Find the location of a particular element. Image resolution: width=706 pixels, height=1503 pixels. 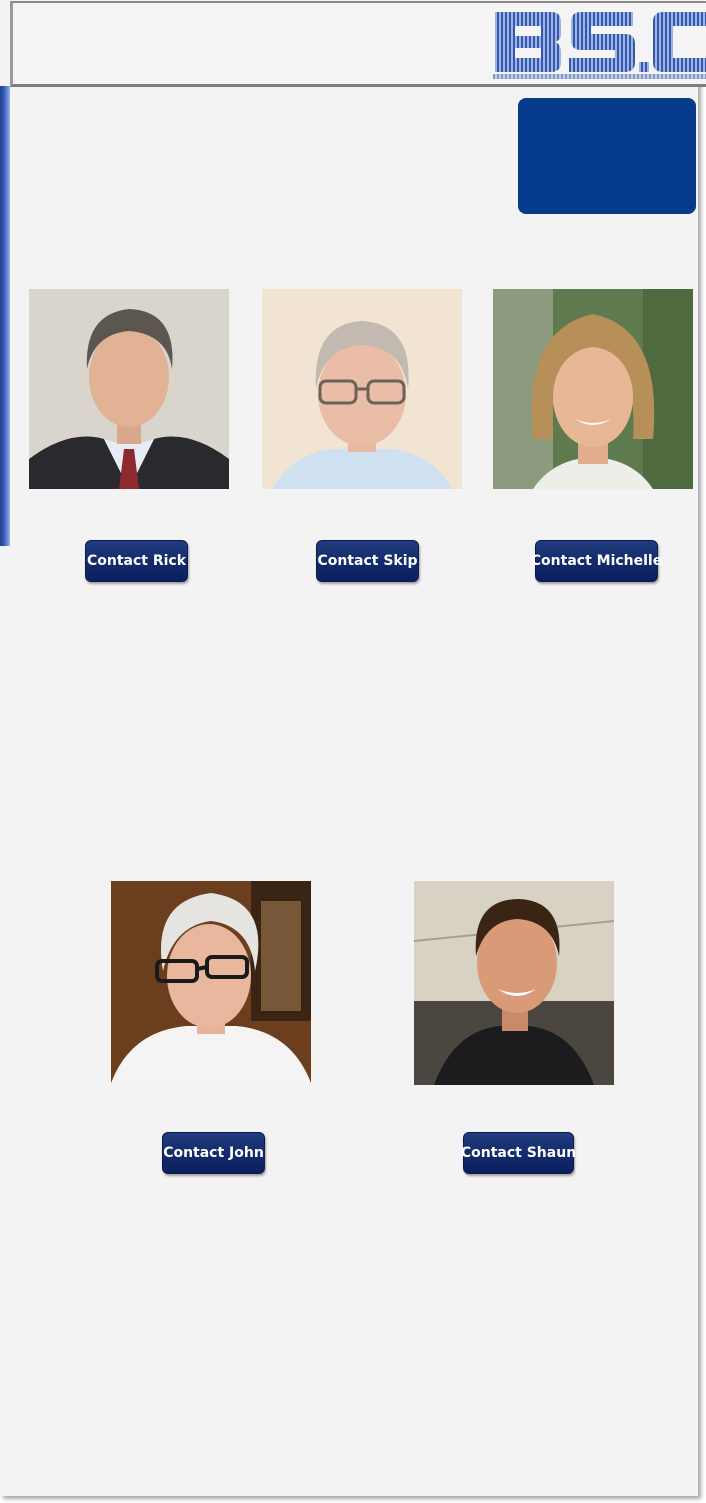

left-accent-bar is located at coordinates (5, 316).